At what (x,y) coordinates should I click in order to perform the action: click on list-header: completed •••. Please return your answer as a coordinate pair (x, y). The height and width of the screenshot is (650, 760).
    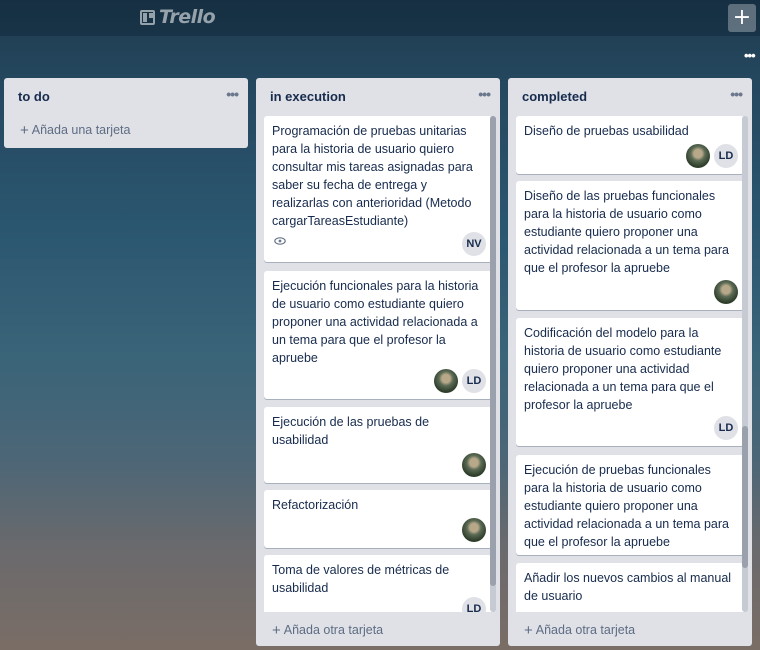
    Looking at the image, I should click on (630, 96).